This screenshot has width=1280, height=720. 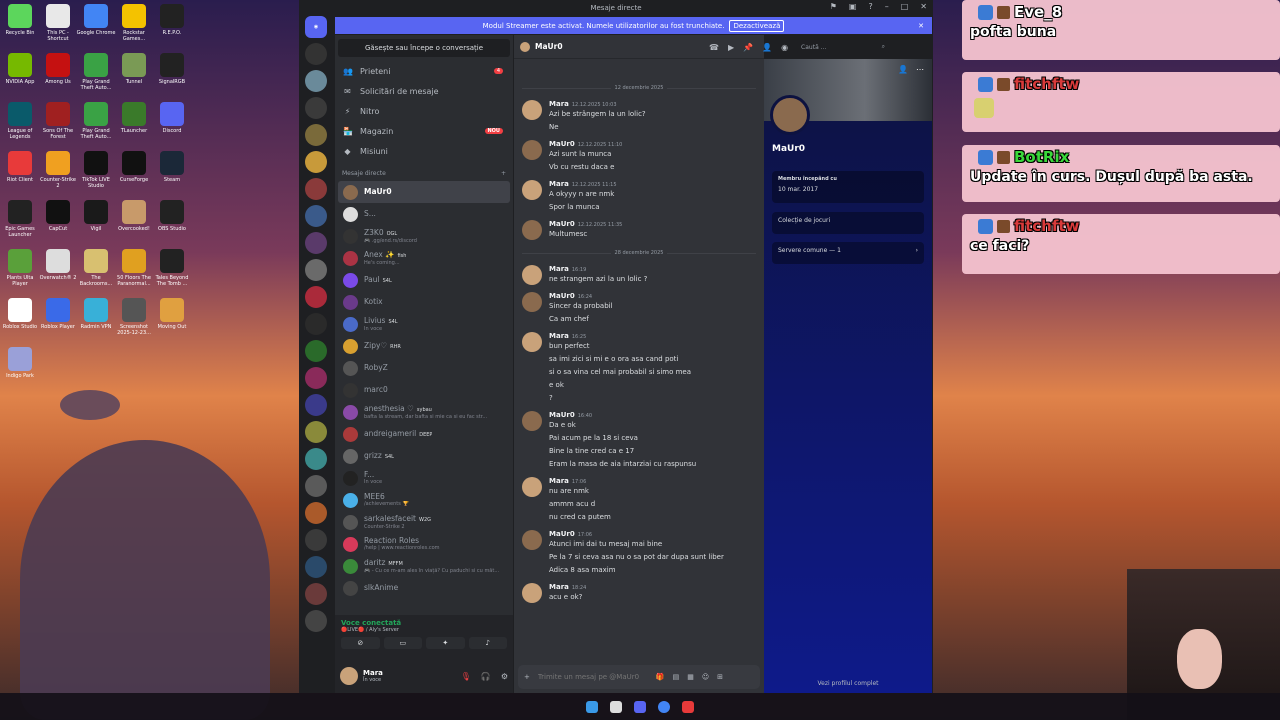 I want to click on desktop-icon: League of Legends, so click(x=20, y=121).